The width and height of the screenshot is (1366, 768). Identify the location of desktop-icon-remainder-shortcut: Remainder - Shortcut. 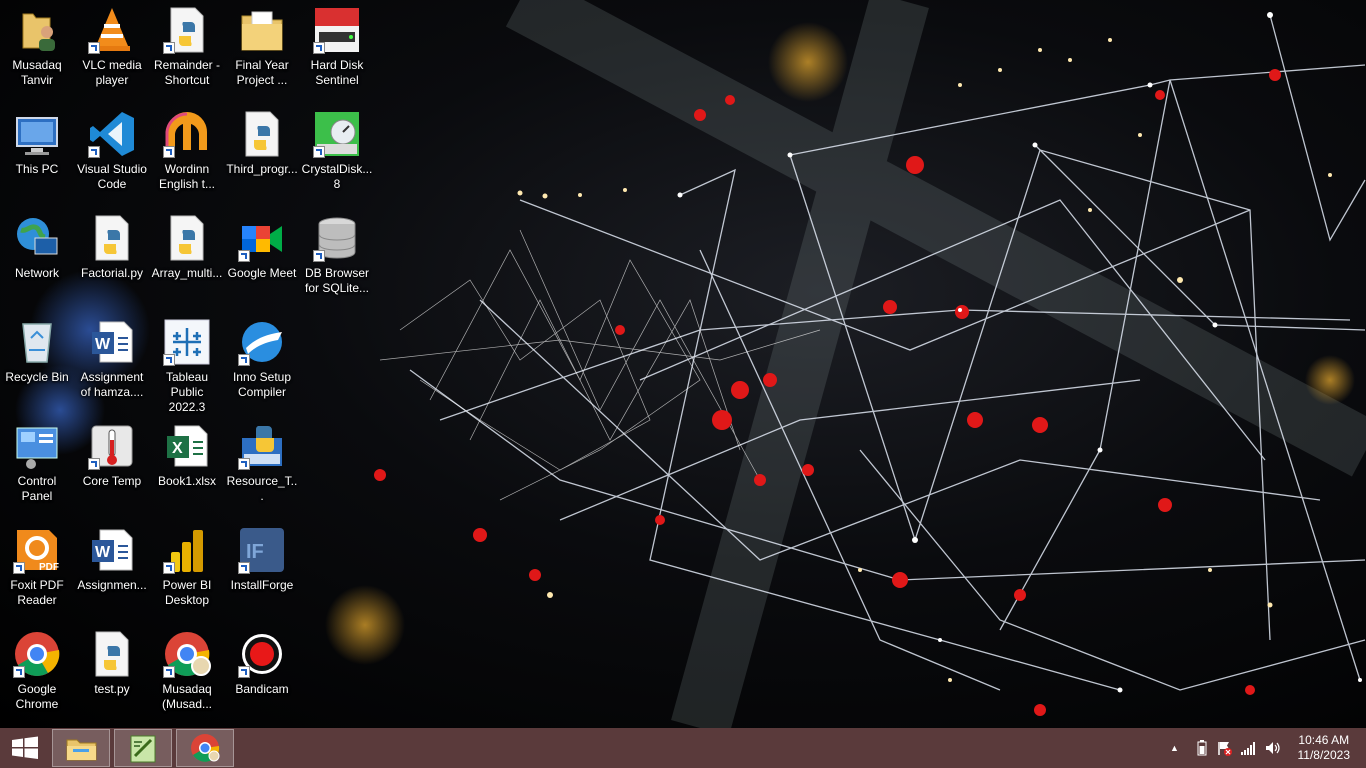
(187, 50).